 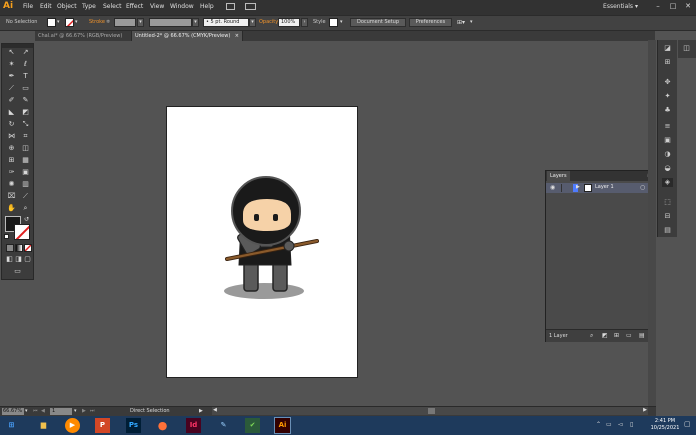 I want to click on opacity-label: Opacity, so click(x=268, y=22).